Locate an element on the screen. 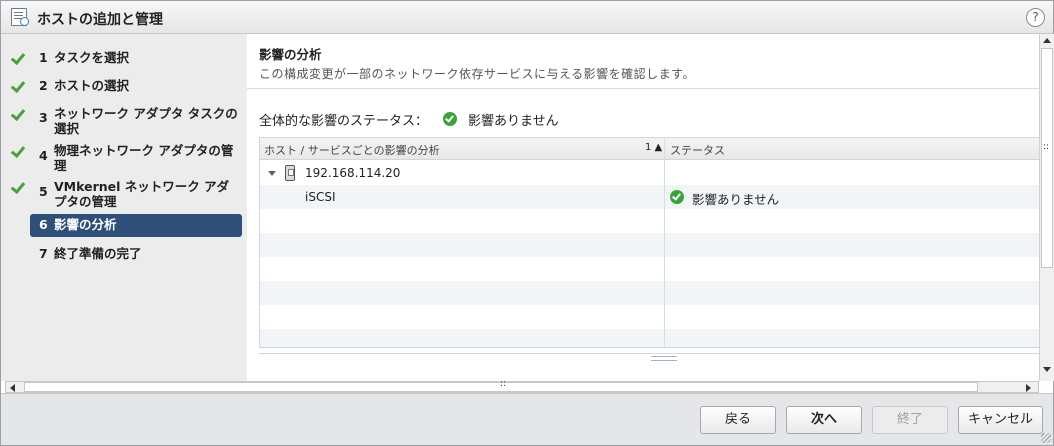 This screenshot has width=1054, height=446. column-header-host-service: ホスト / サービスごとの影響の分析 is located at coordinates (352, 150).